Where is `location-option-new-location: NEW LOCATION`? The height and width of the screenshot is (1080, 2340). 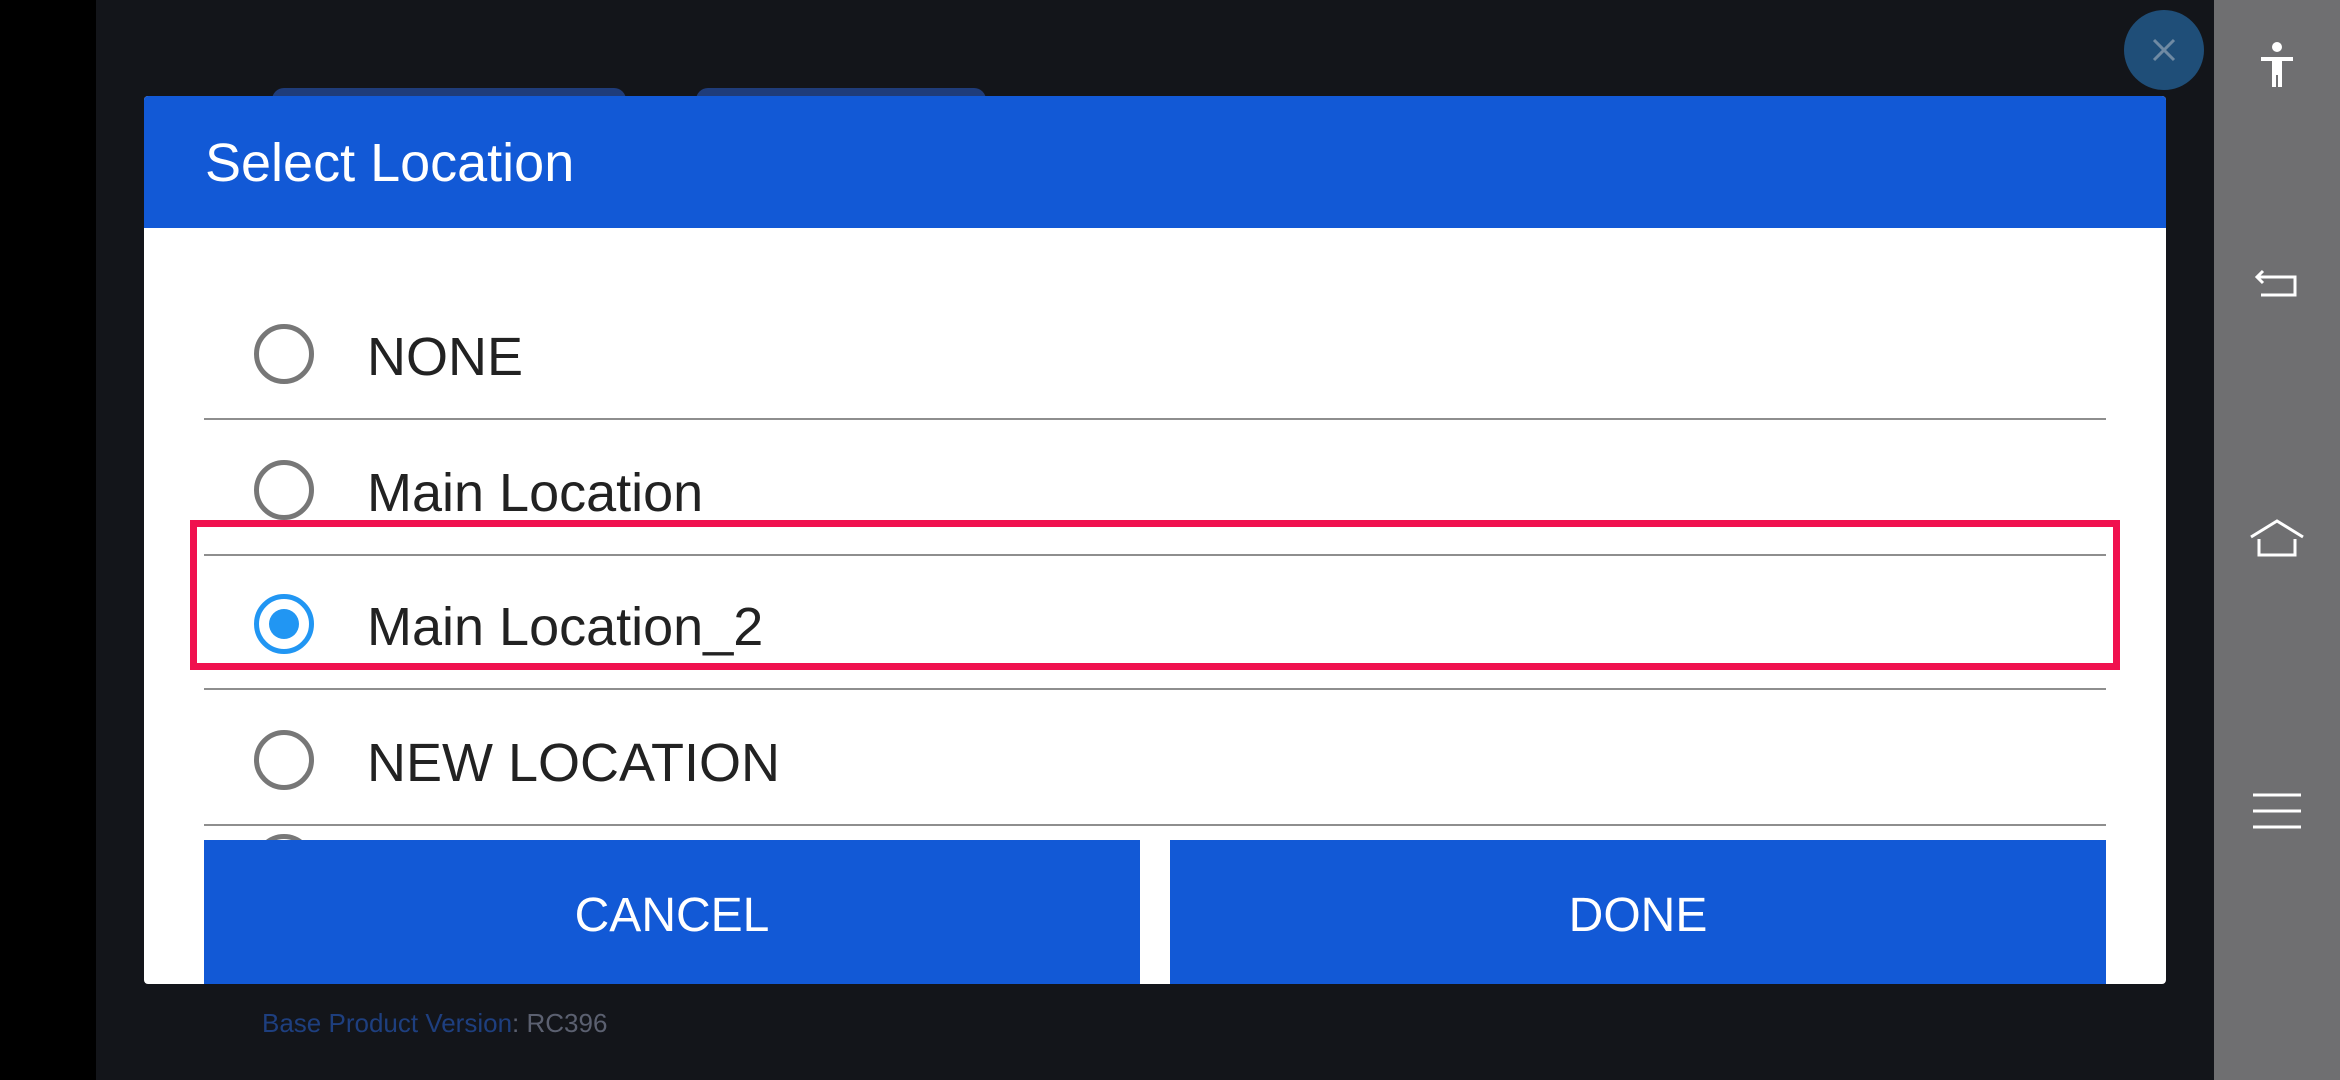
location-option-new-location: NEW LOCATION is located at coordinates (1155, 759).